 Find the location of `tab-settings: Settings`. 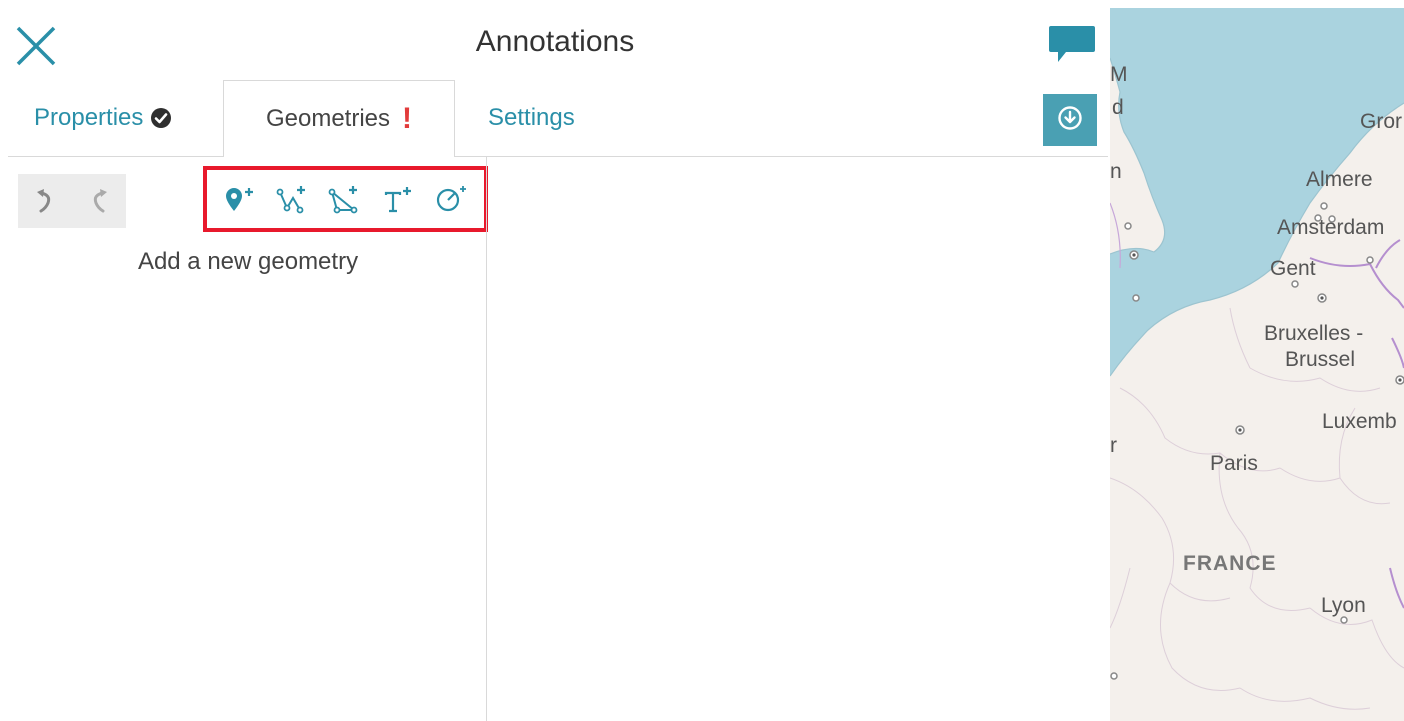

tab-settings: Settings is located at coordinates (531, 118).